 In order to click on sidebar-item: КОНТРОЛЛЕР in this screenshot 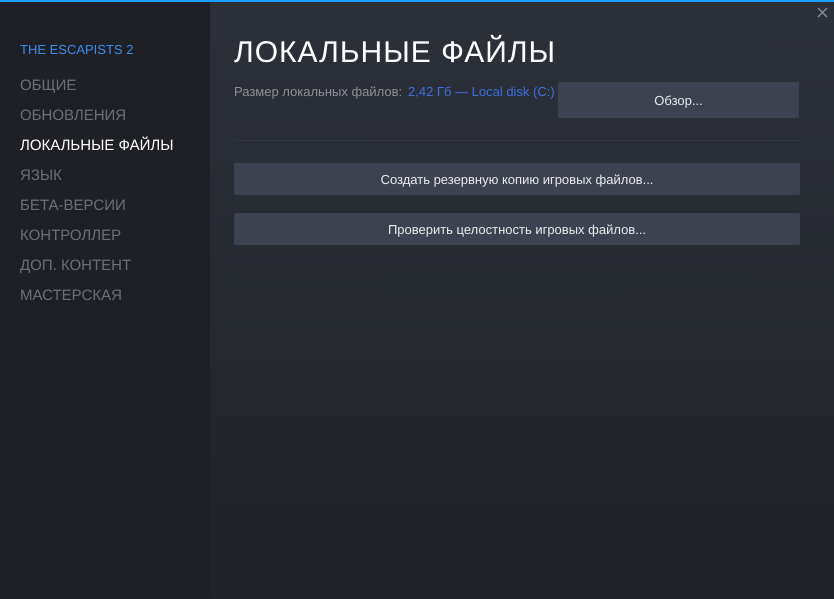, I will do `click(115, 242)`.